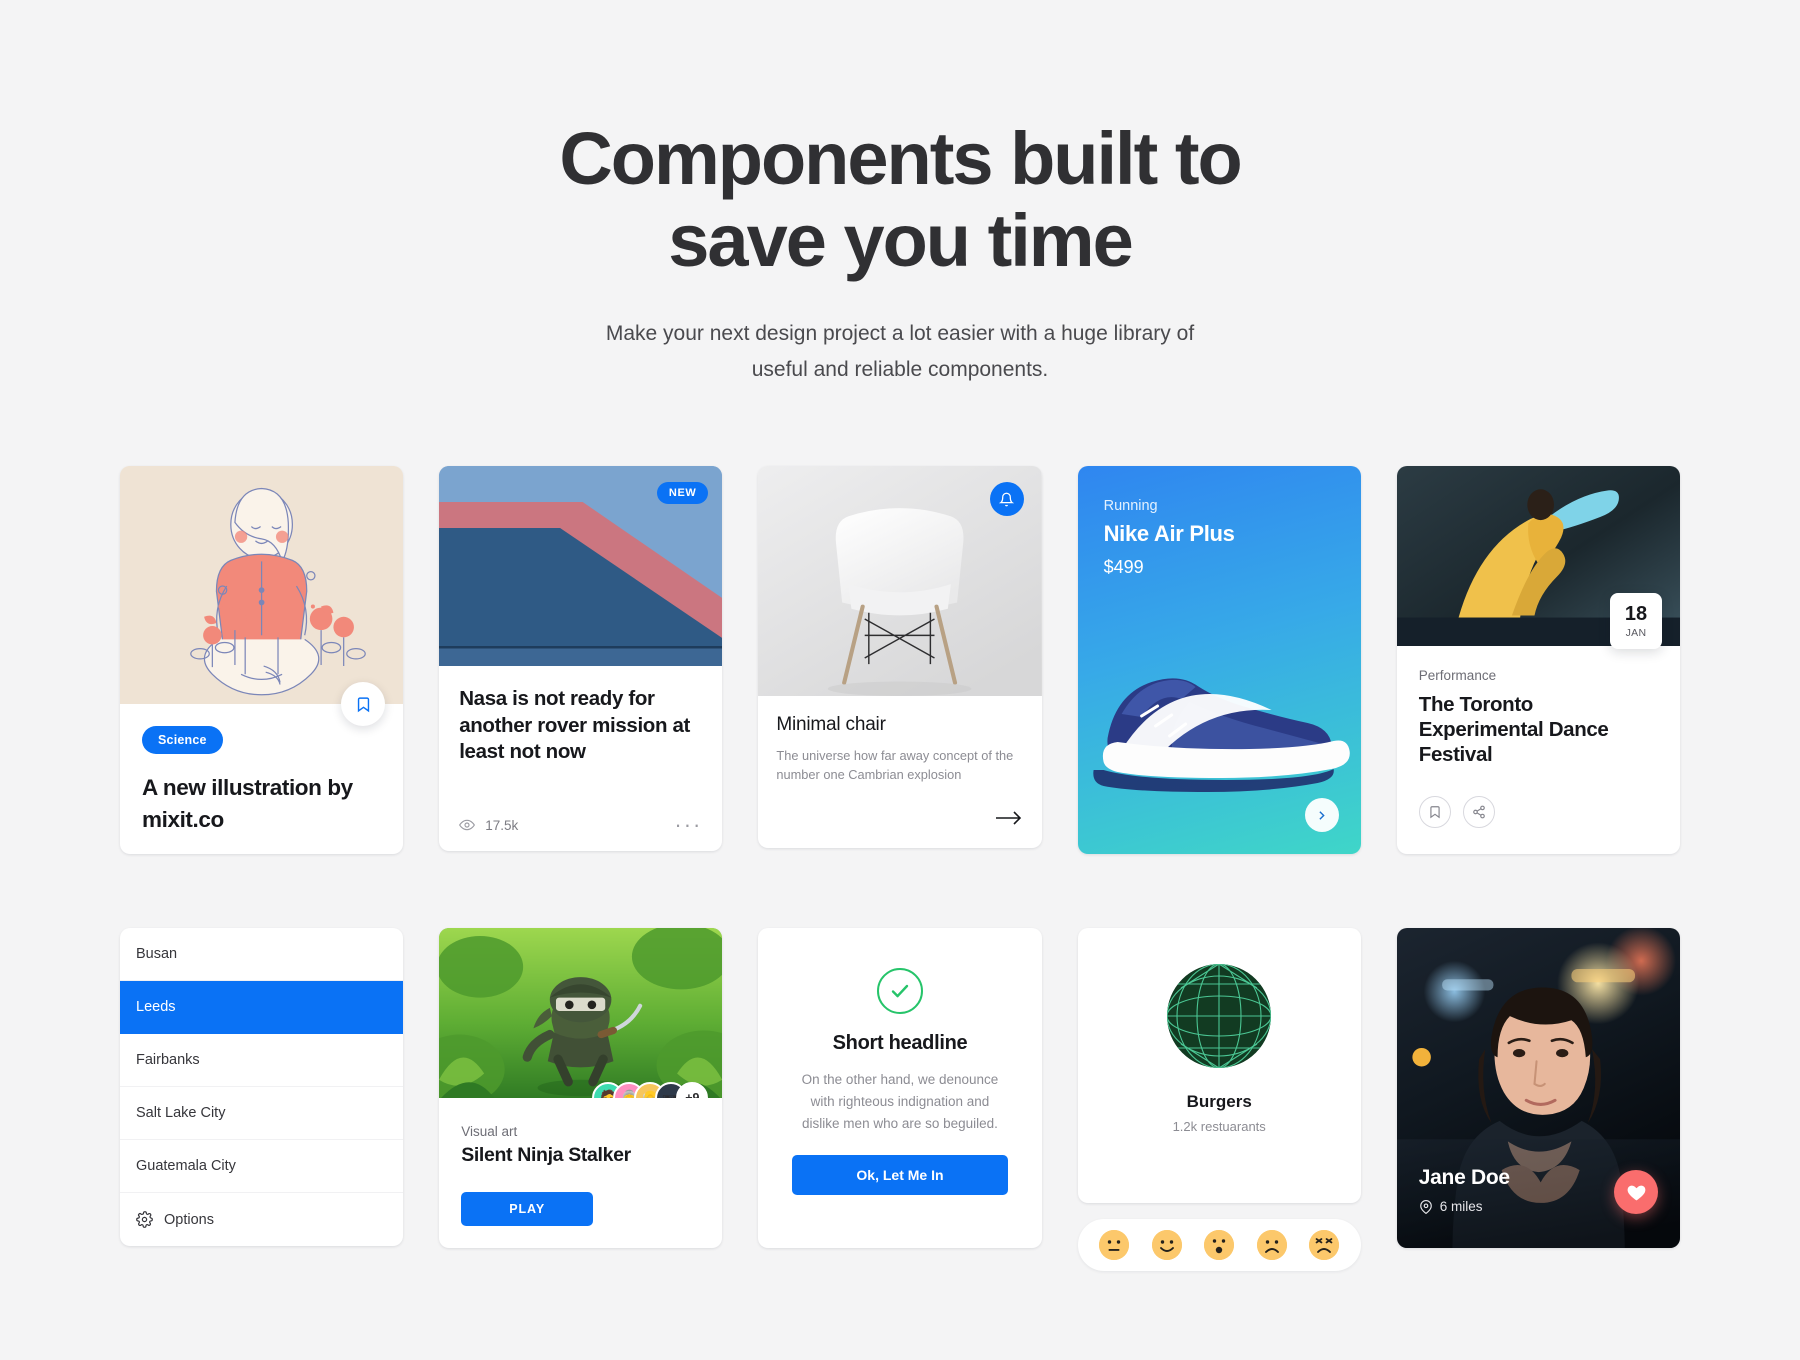 The image size is (1800, 1360). Describe the element at coordinates (1513, 729) in the screenshot. I see `toronto-title: The Toronto Experimental Dance Festival` at that location.